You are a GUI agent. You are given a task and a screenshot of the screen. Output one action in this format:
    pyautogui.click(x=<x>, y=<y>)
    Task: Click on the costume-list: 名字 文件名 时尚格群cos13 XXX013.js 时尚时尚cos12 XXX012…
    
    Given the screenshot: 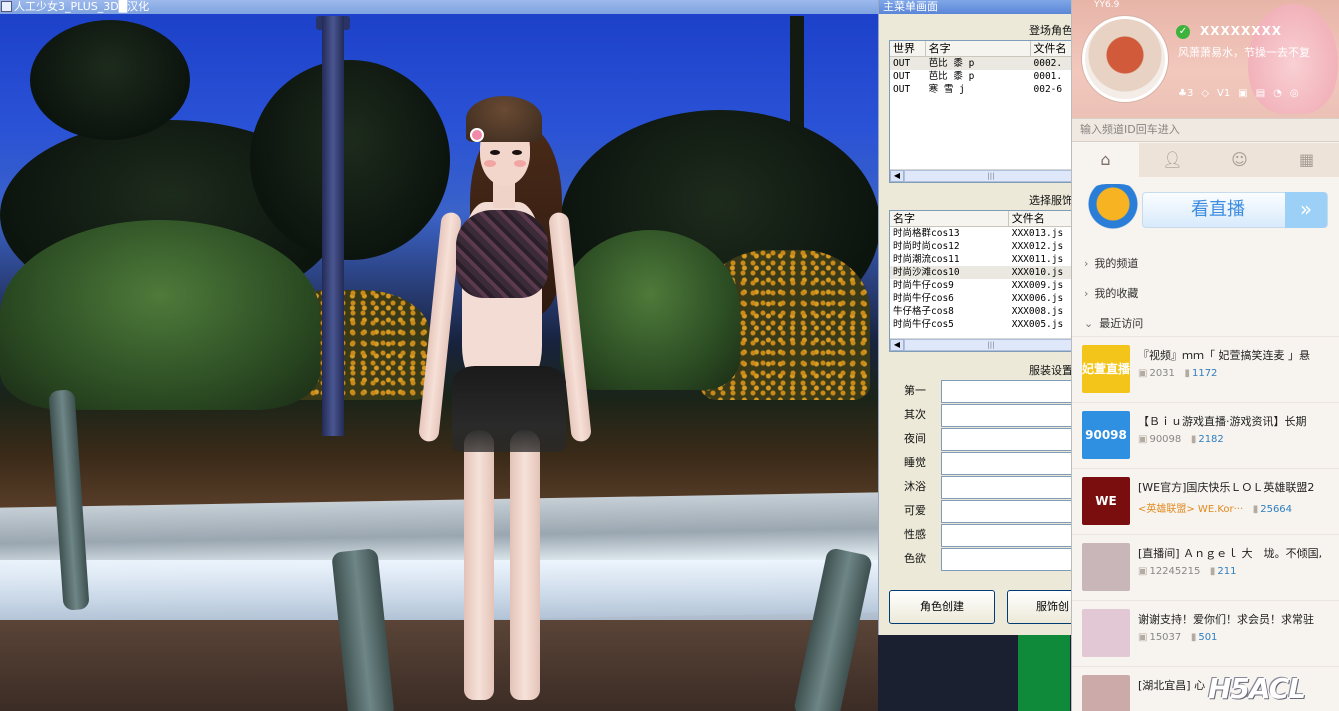 What is the action you would take?
    pyautogui.click(x=980, y=281)
    